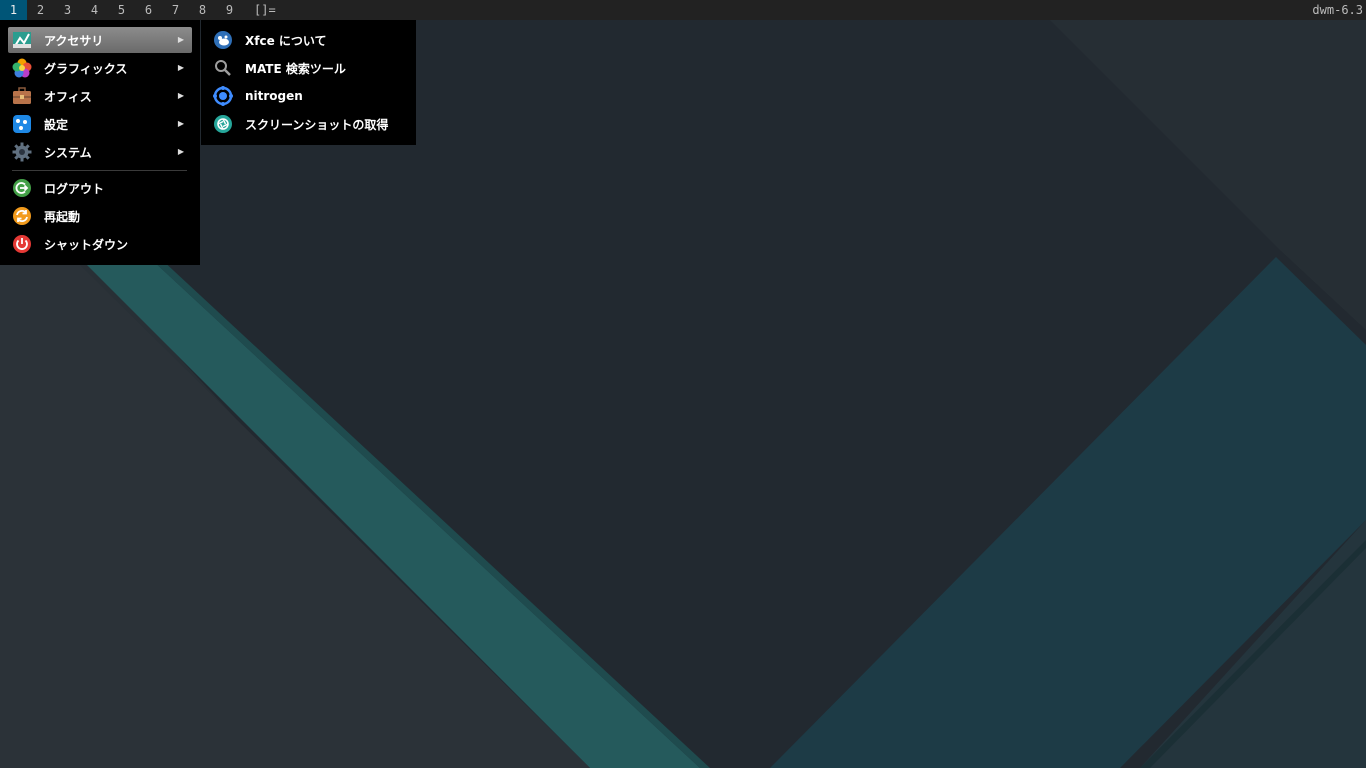 This screenshot has height=768, width=1366. I want to click on menu-item-shutdown: シャットダウン, so click(100, 244).